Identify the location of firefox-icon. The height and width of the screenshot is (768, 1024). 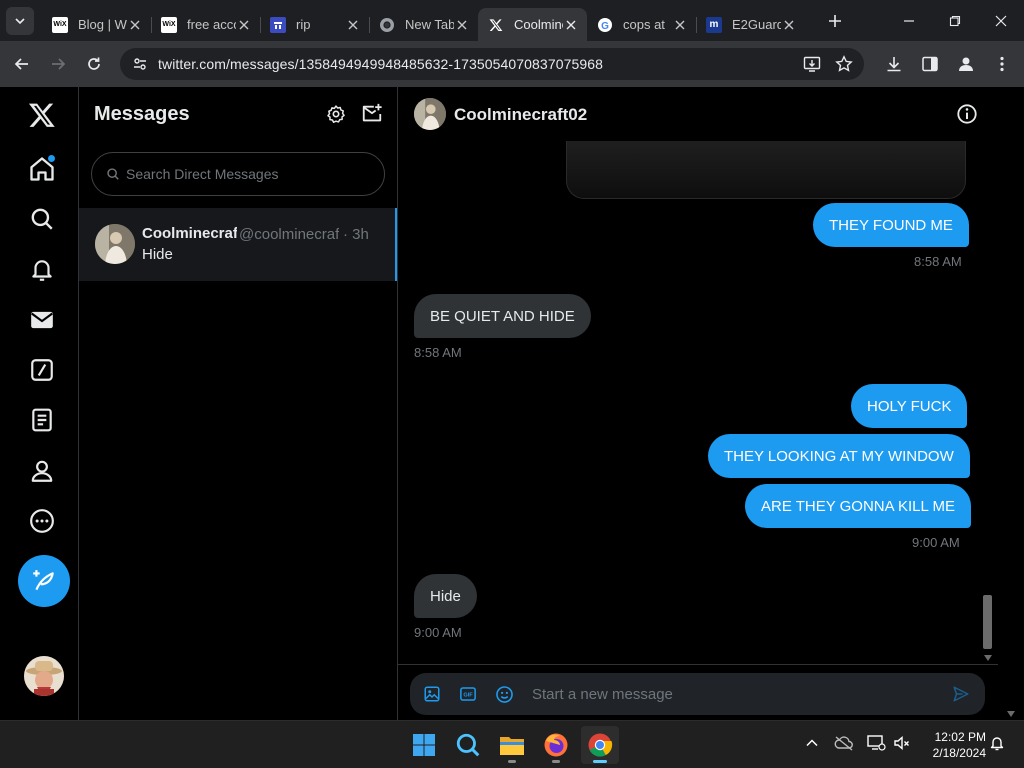
(556, 745).